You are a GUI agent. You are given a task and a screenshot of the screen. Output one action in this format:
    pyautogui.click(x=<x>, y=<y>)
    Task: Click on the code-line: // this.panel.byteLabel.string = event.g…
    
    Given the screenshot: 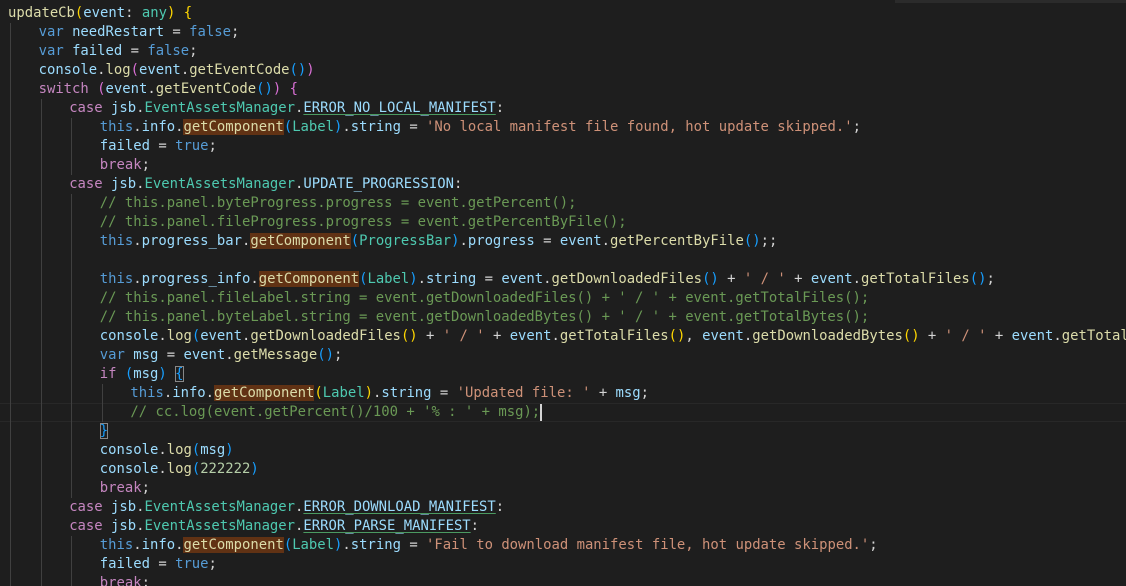 What is the action you would take?
    pyautogui.click(x=484, y=317)
    